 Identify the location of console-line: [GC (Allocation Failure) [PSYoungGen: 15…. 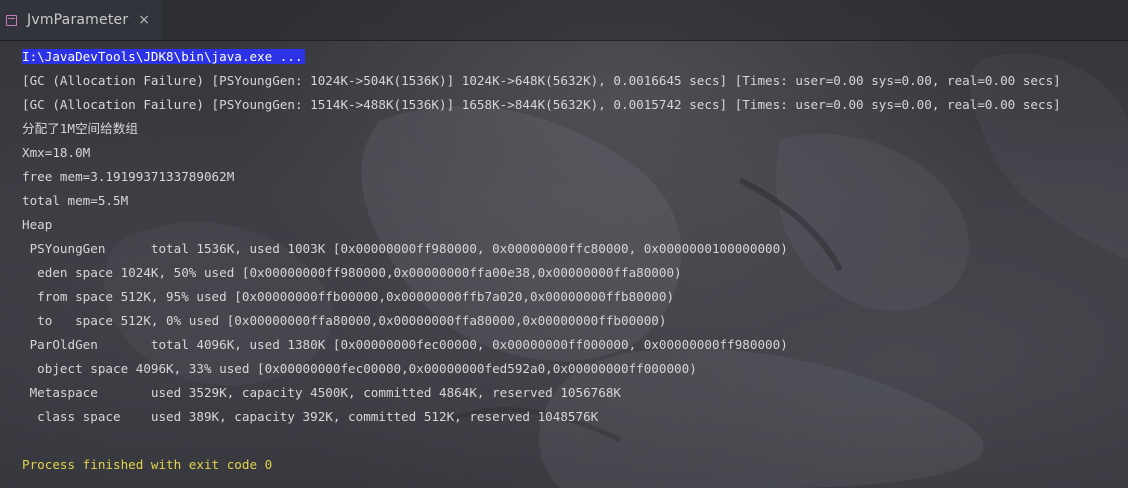
(541, 104).